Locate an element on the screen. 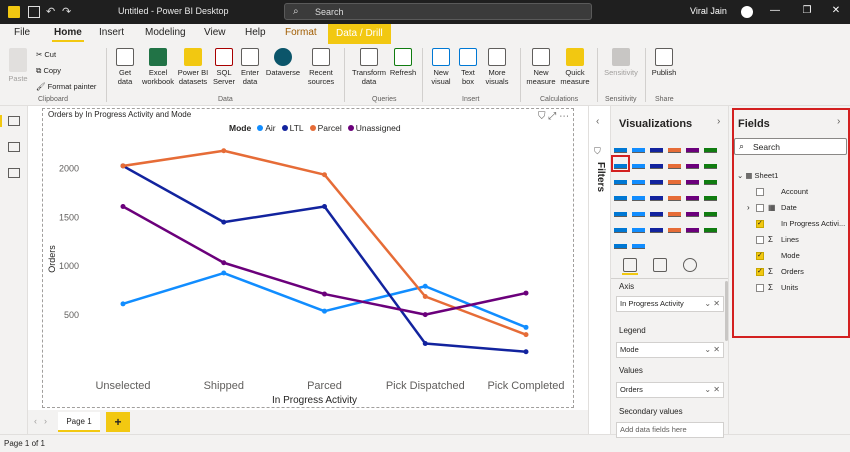 The image size is (850, 452). prev-page-icon: ‹ is located at coordinates (35, 421).